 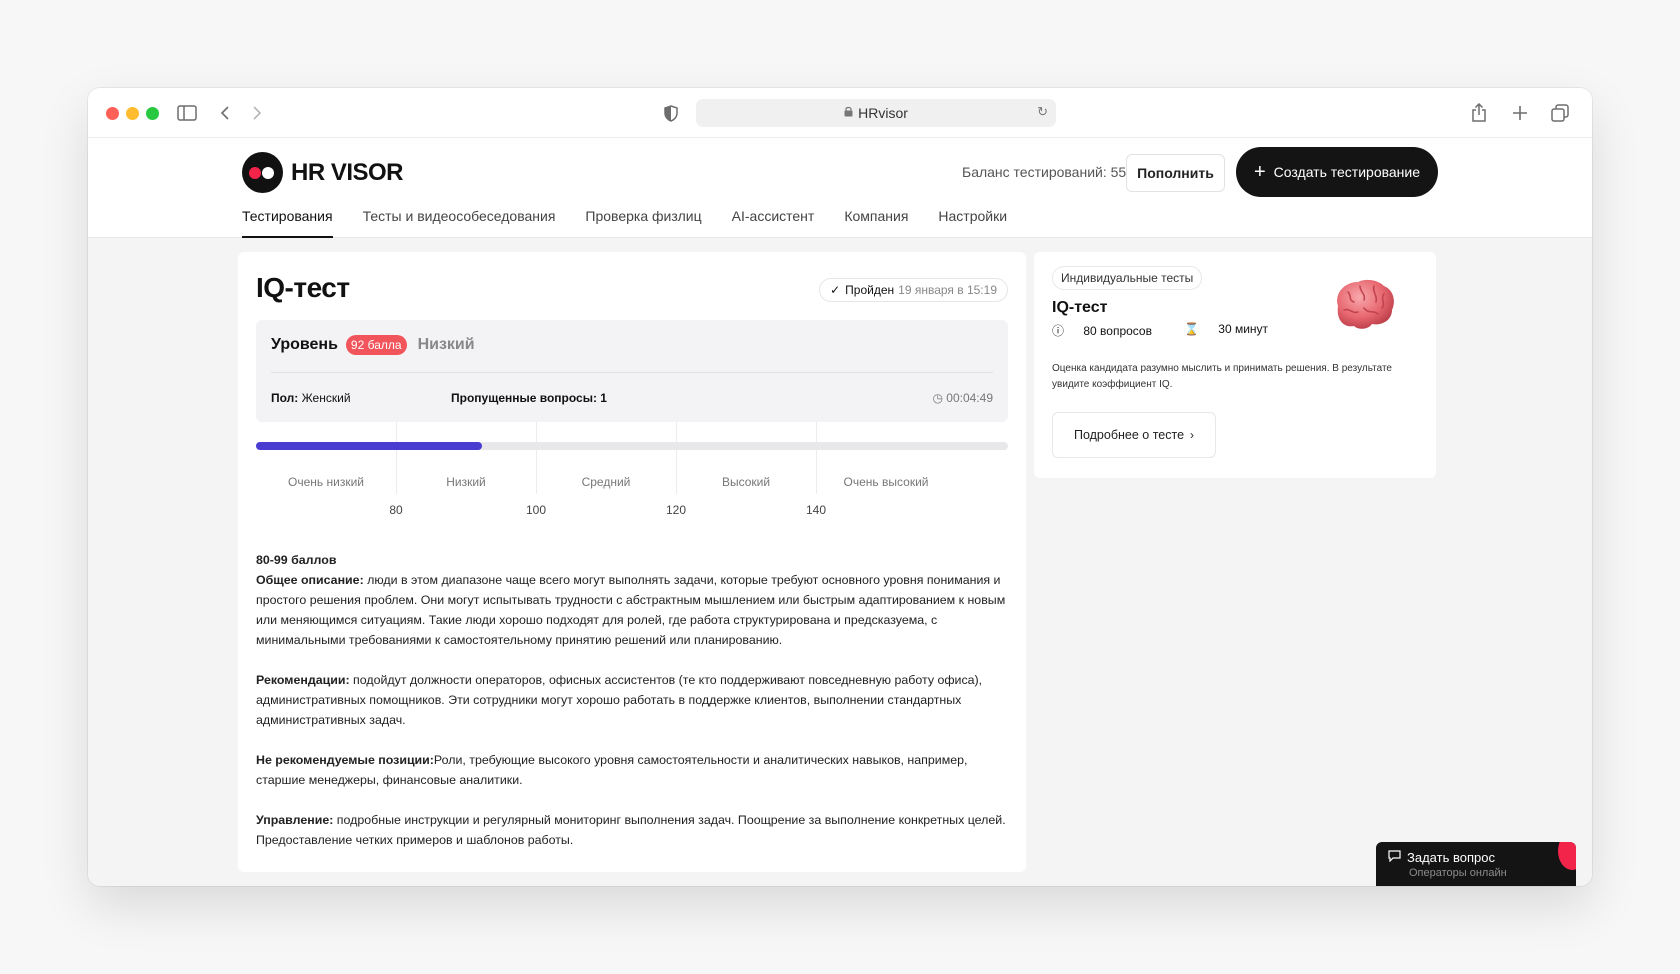 I want to click on general-label: Общее описание:, so click(x=310, y=580).